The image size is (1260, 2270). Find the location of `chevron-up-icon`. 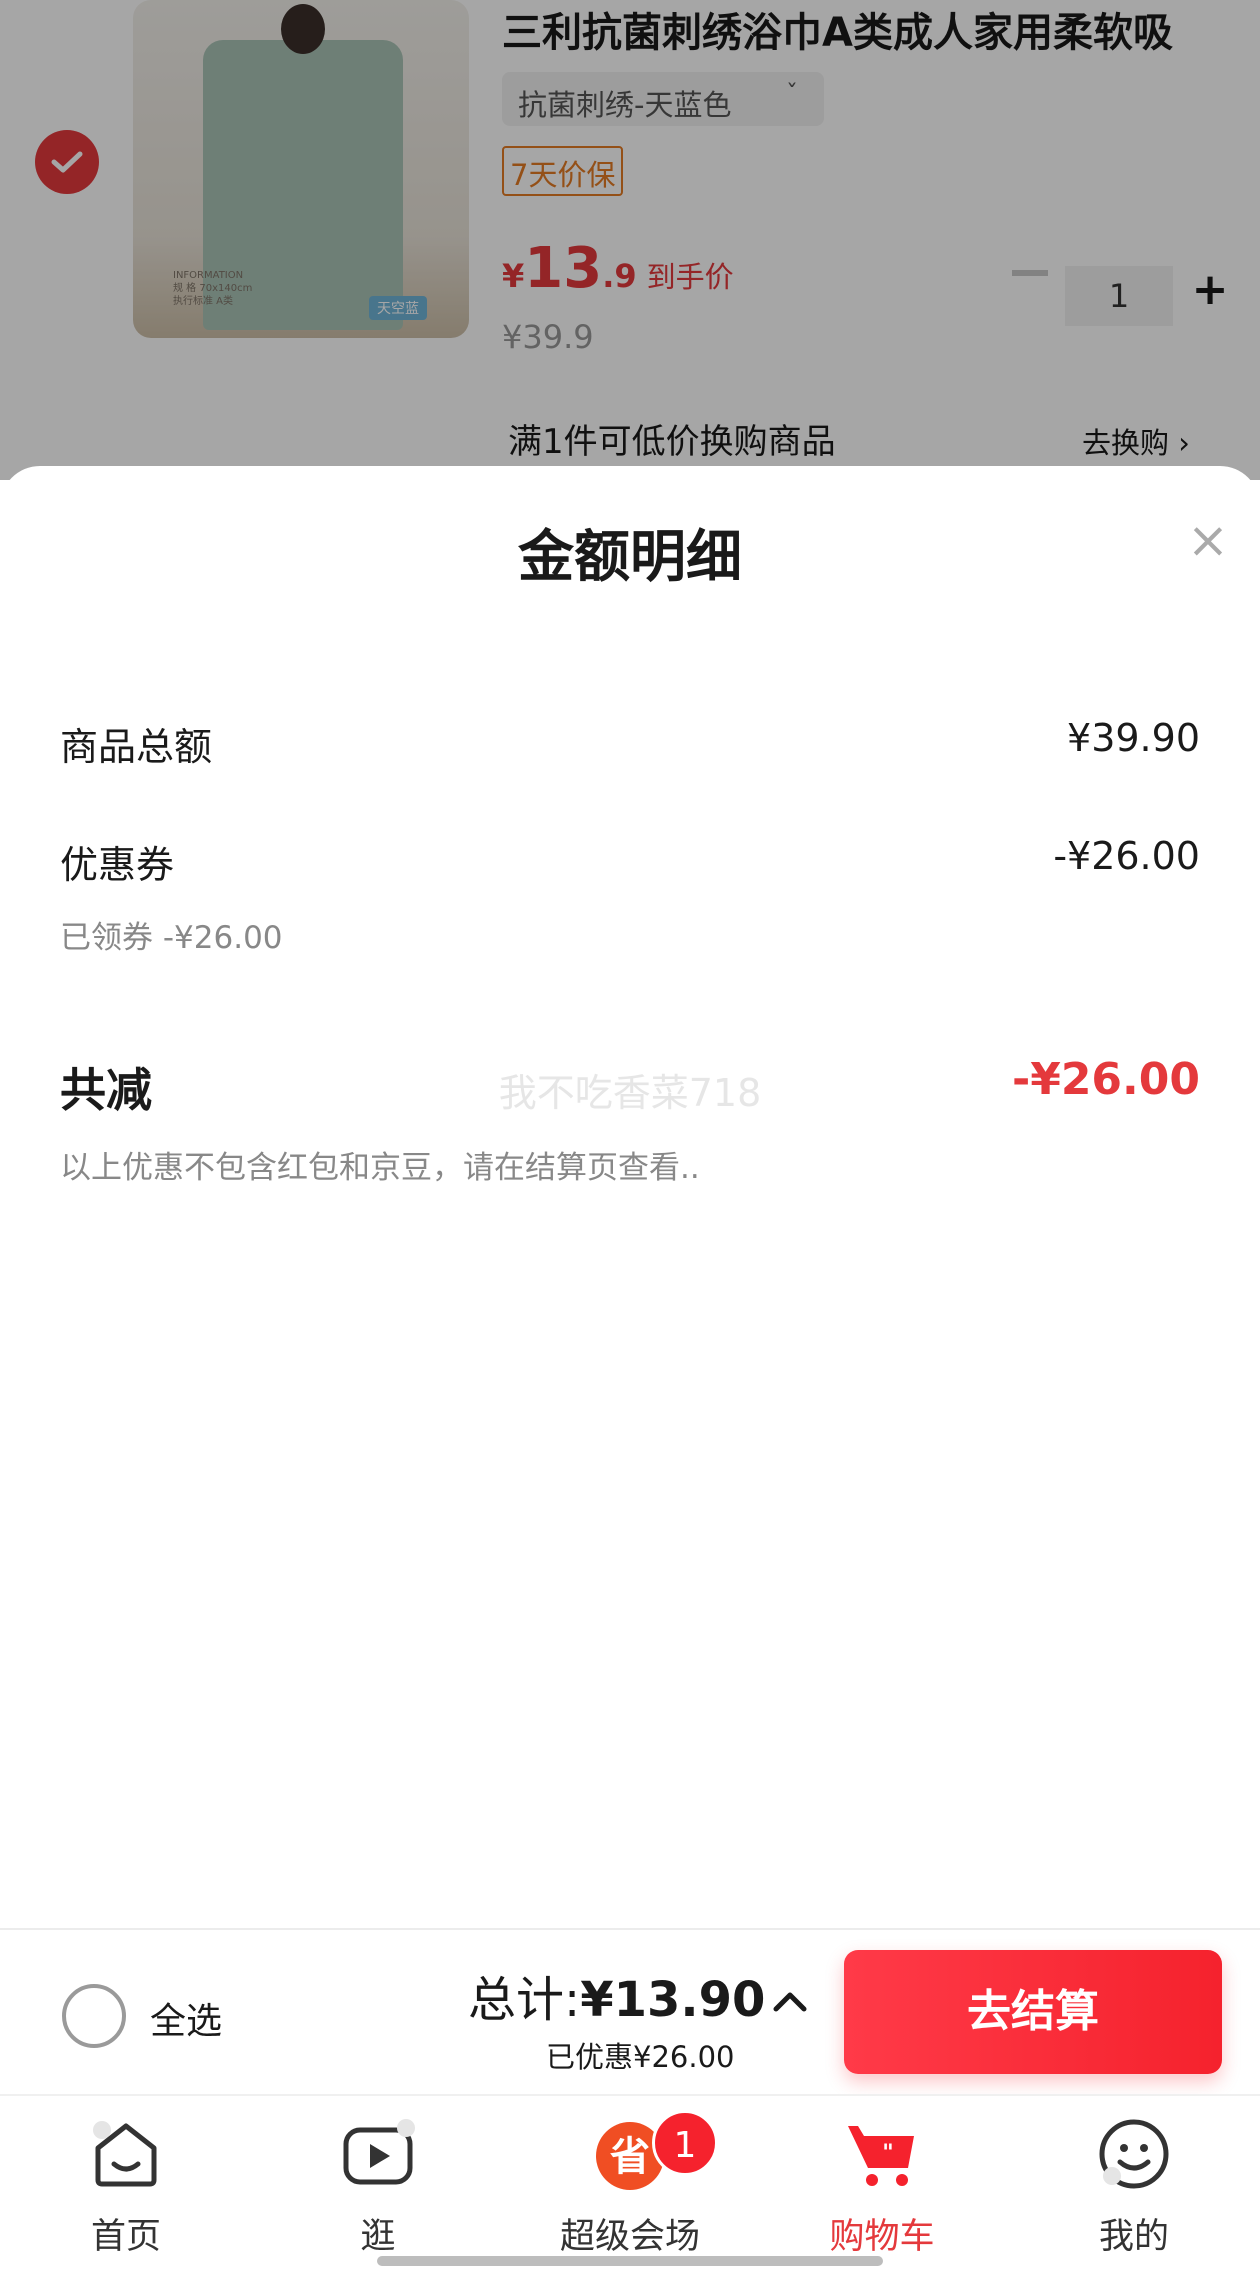

chevron-up-icon is located at coordinates (790, 2000).